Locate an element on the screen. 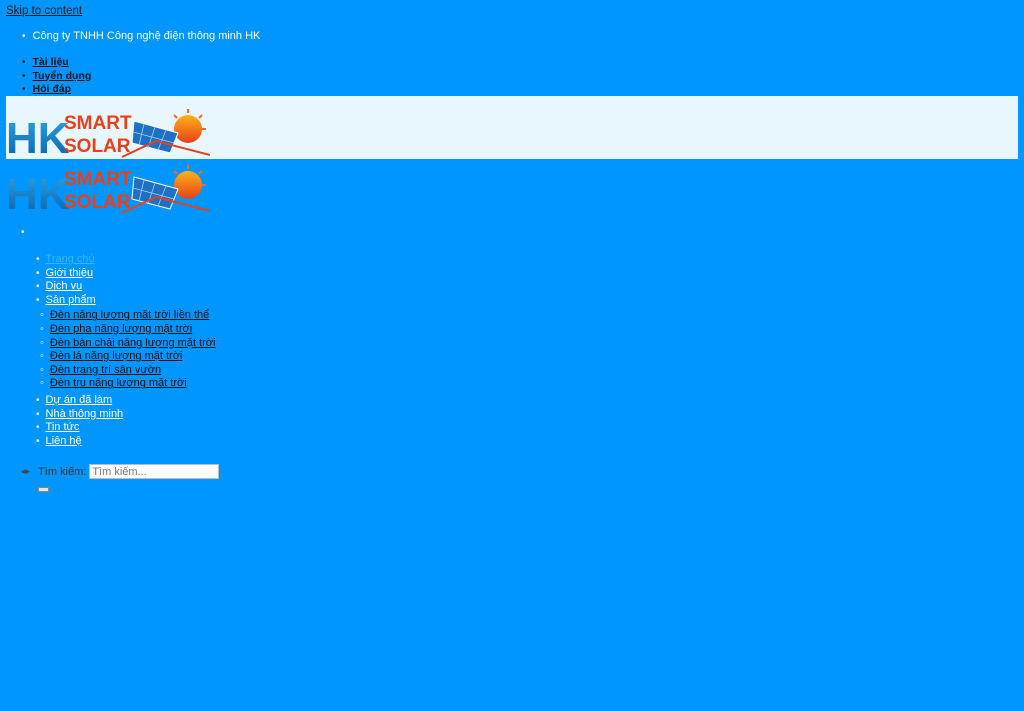 The height and width of the screenshot is (711, 1024). search-label: Tìm kiếm: is located at coordinates (62, 471).